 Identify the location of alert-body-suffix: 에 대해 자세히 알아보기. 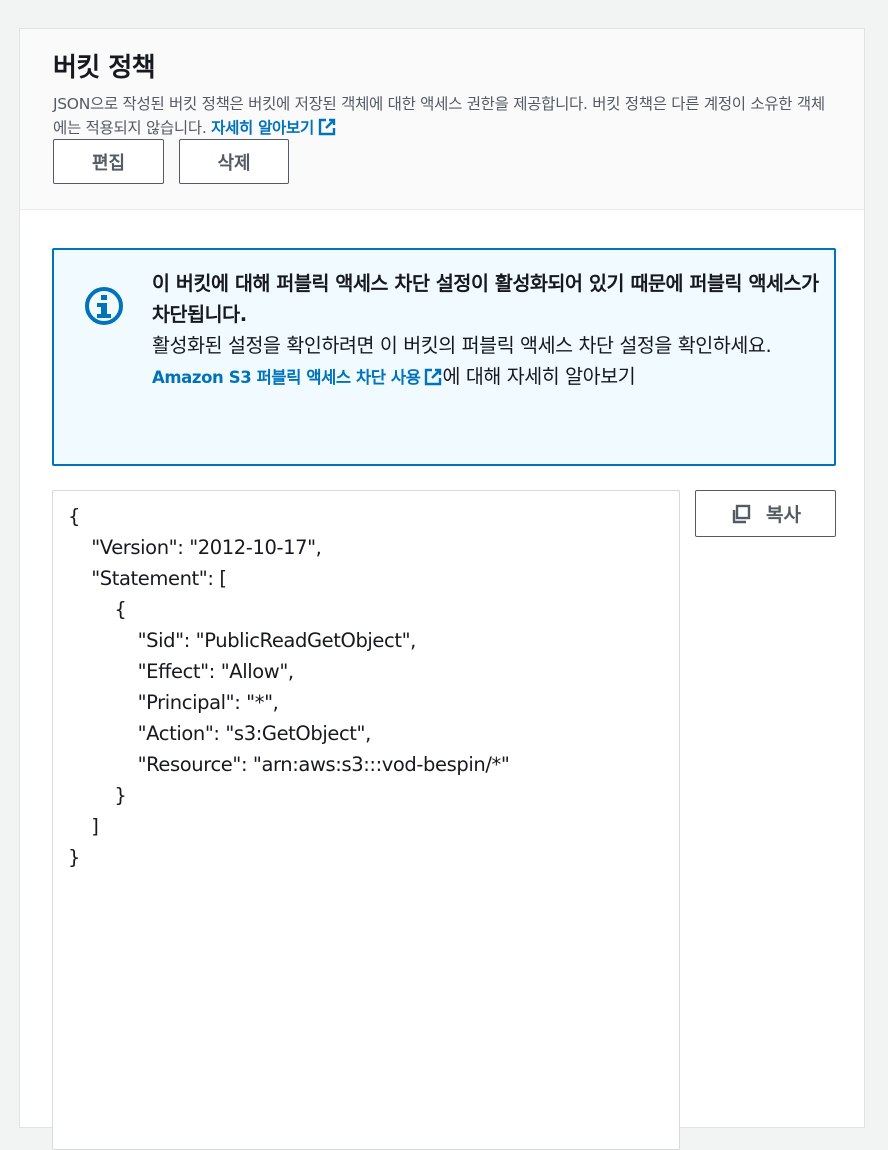
(539, 376).